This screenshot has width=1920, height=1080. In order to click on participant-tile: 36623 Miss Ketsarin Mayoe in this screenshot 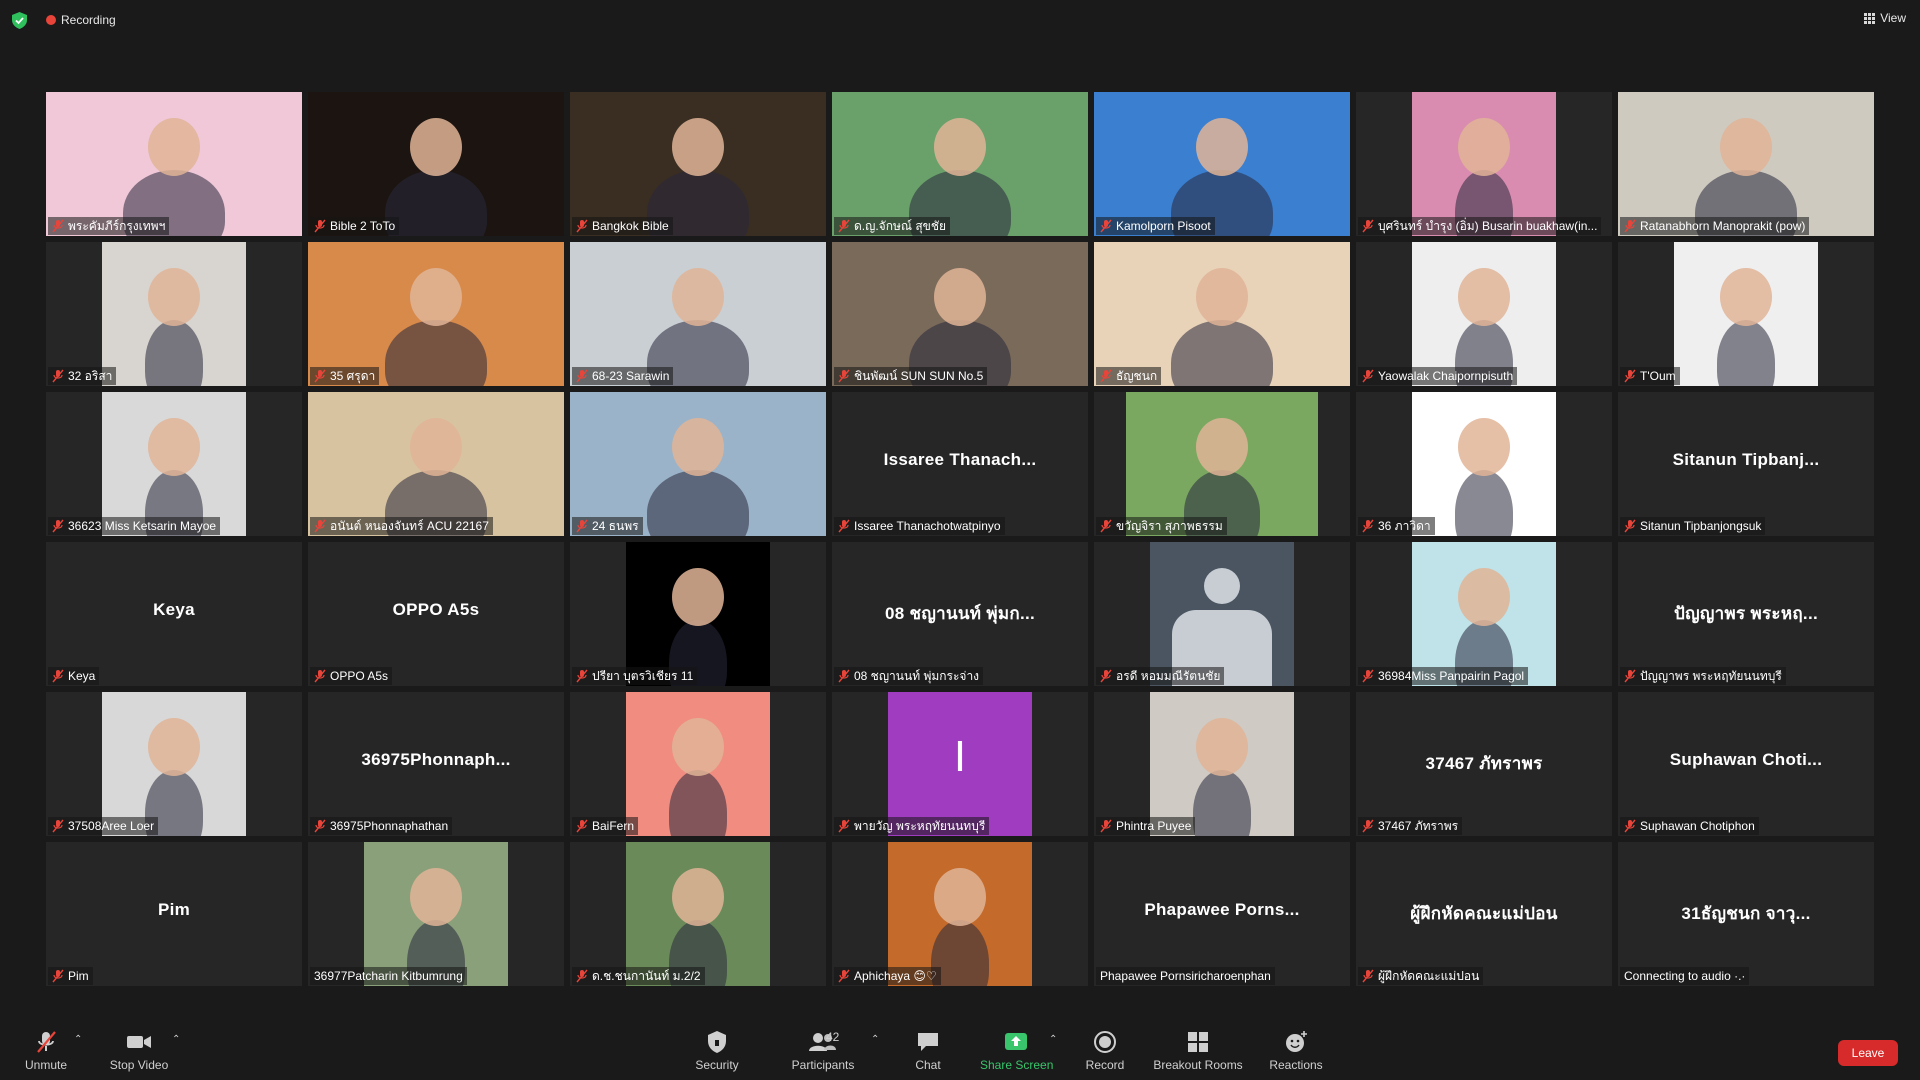, I will do `click(174, 464)`.